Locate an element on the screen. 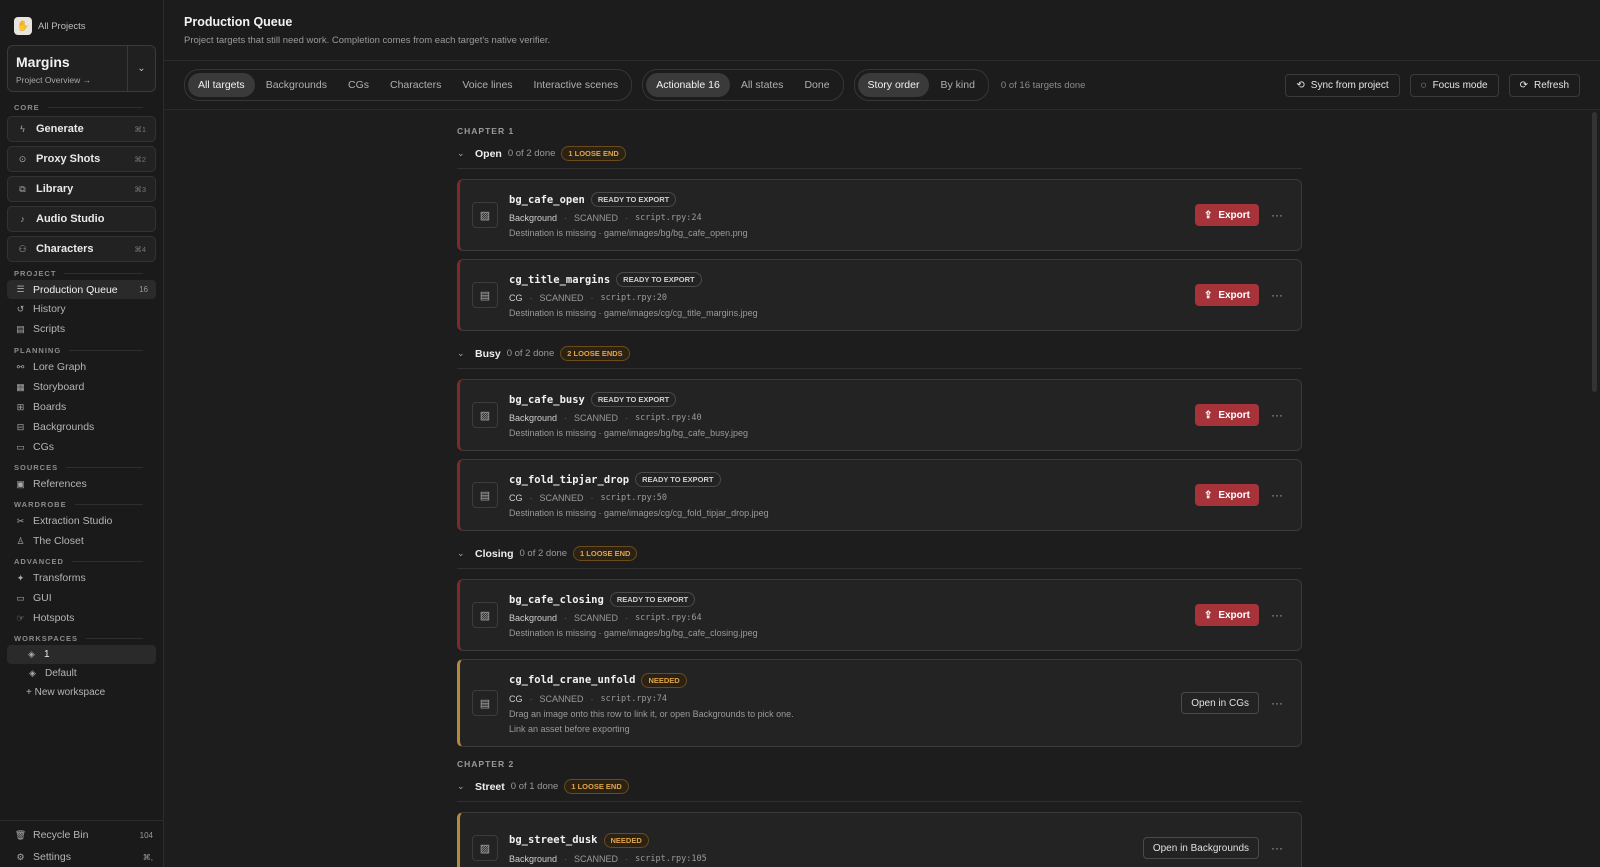  project-card: Margins Project Overview → ⌄ is located at coordinates (81, 68).